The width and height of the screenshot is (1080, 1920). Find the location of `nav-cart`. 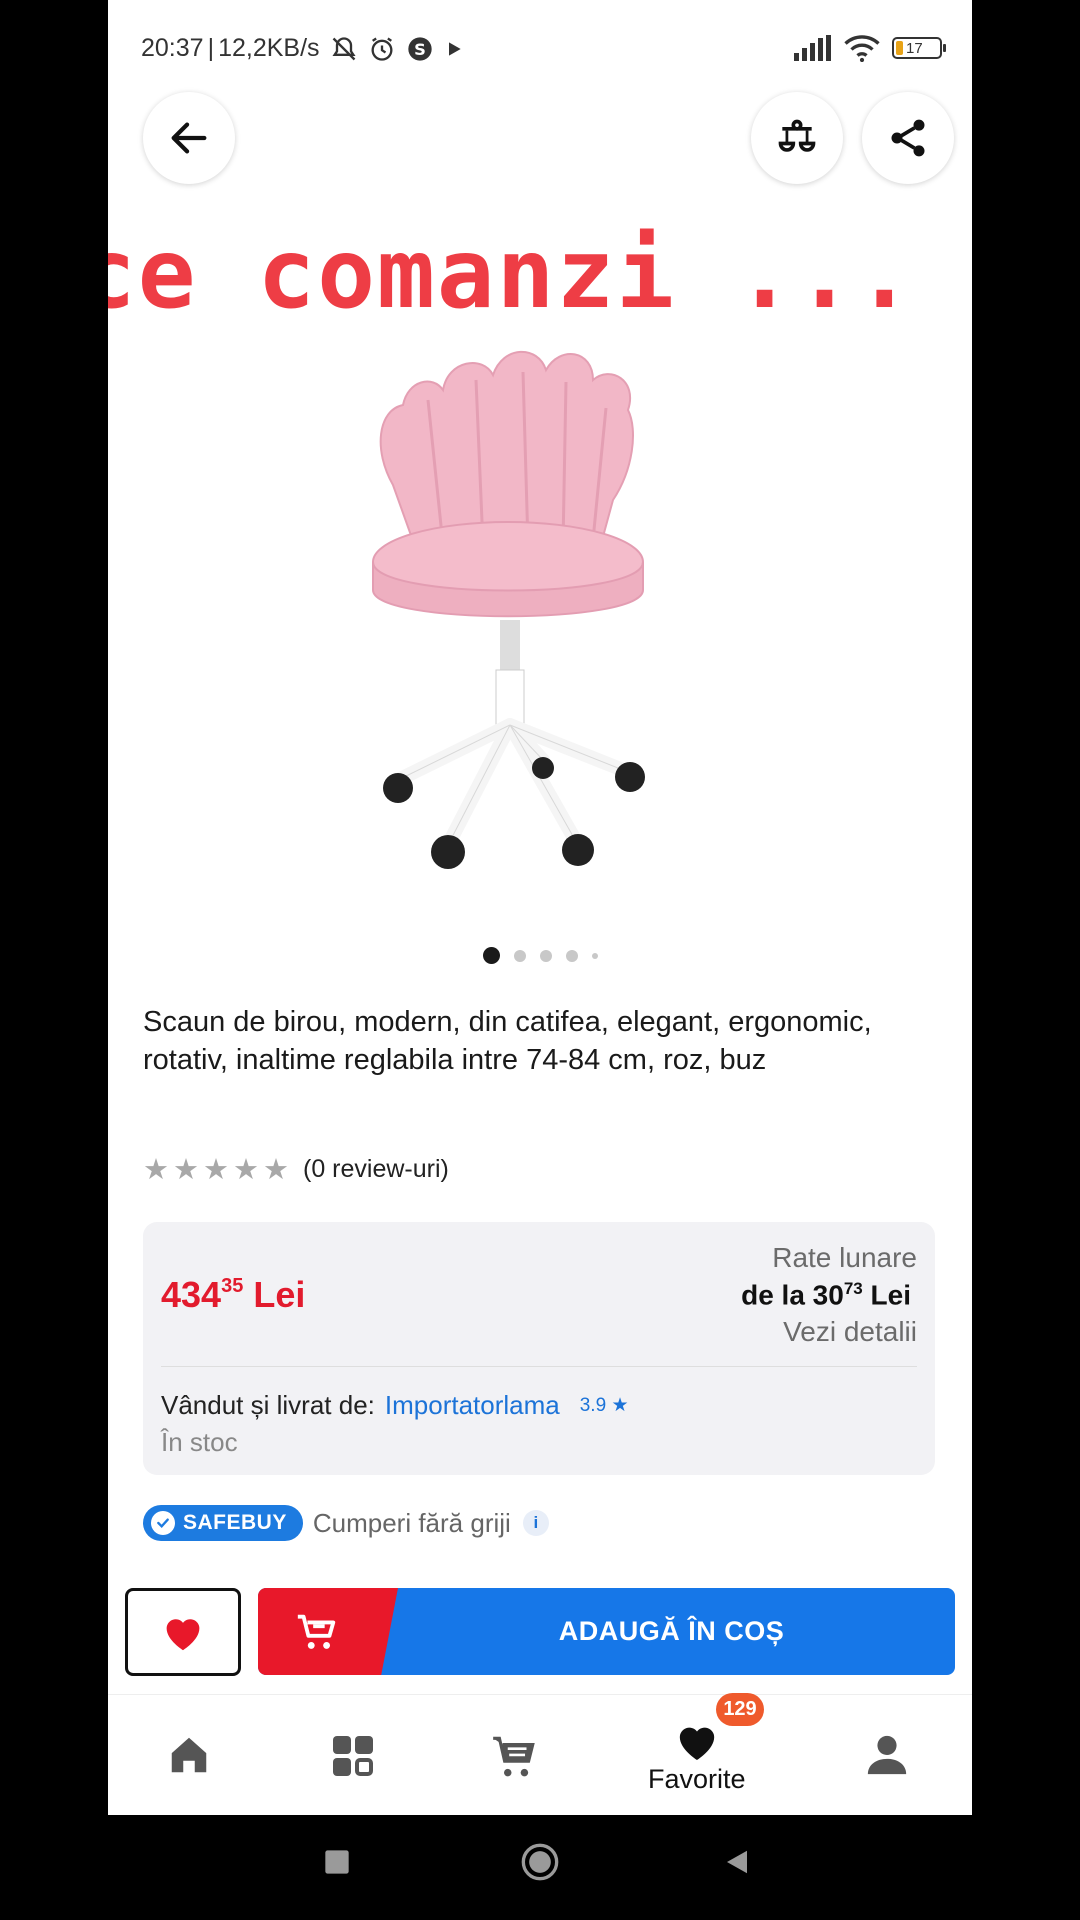

nav-cart is located at coordinates (514, 1757).